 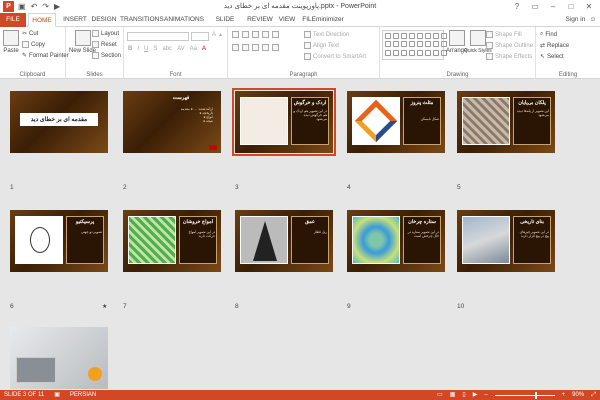 I want to click on sign-in-label: Sign in, so click(x=575, y=20).